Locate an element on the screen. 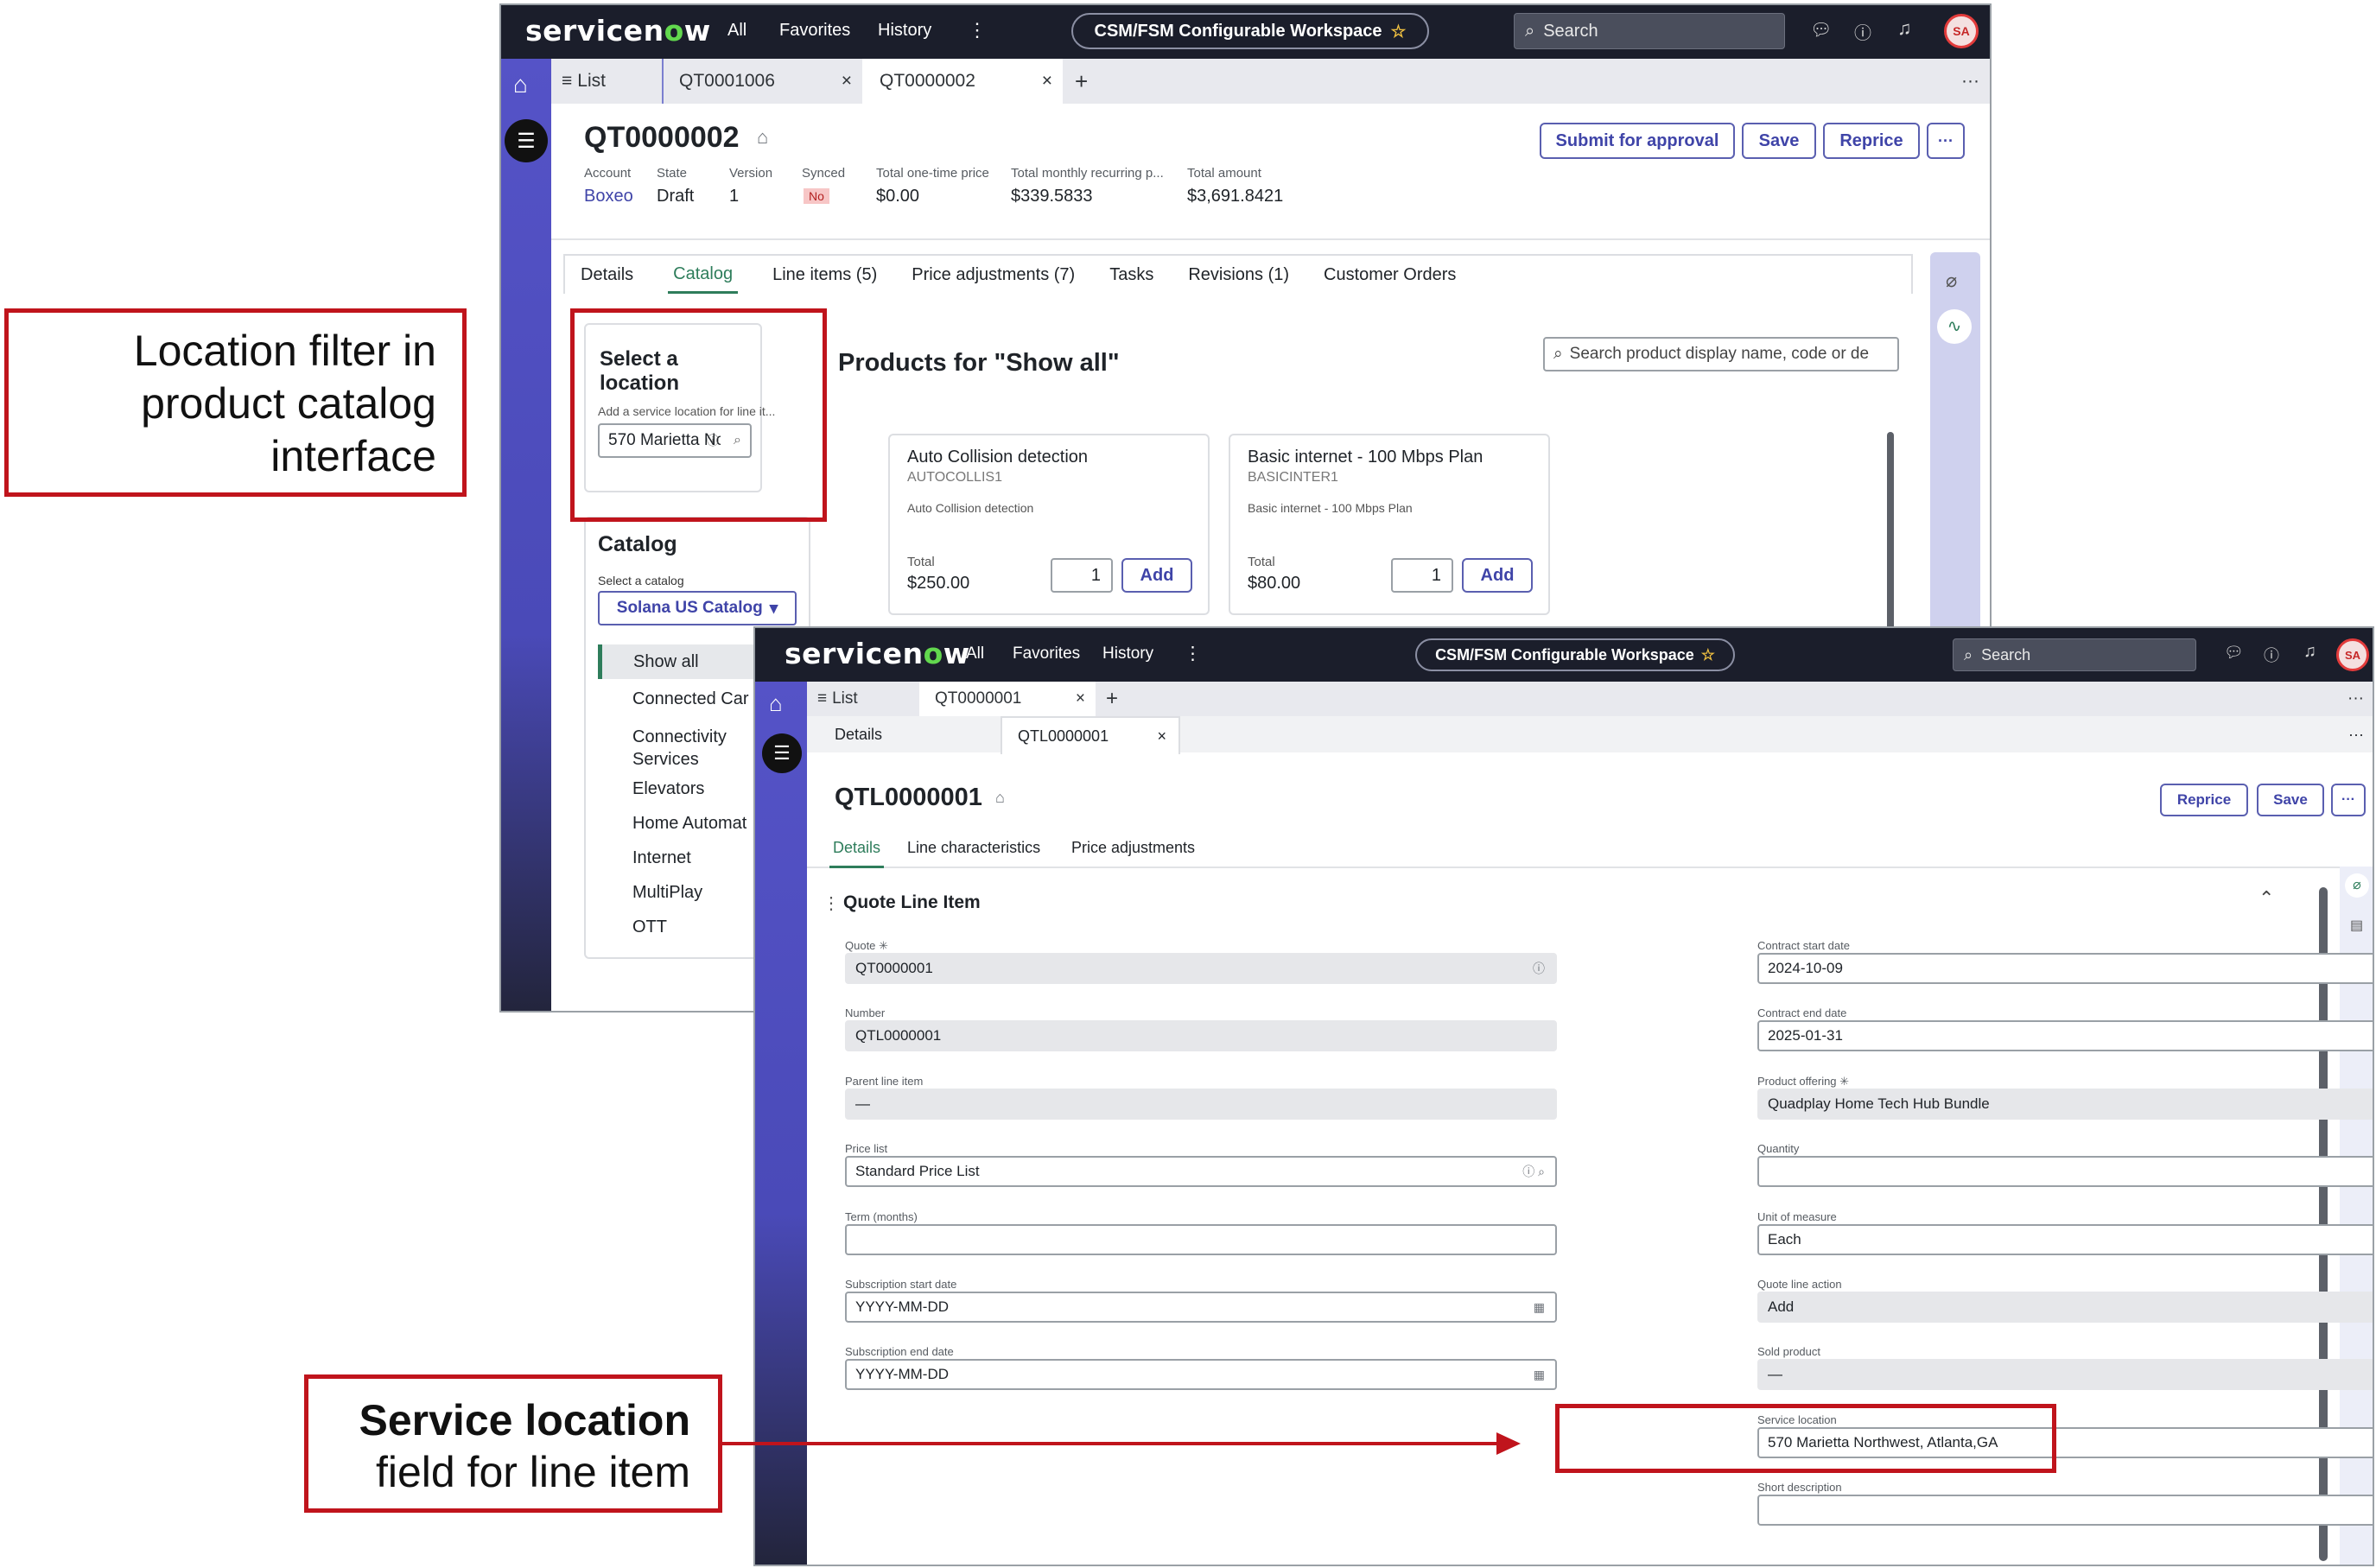  callout-line: field for line item is located at coordinates (532, 1472).